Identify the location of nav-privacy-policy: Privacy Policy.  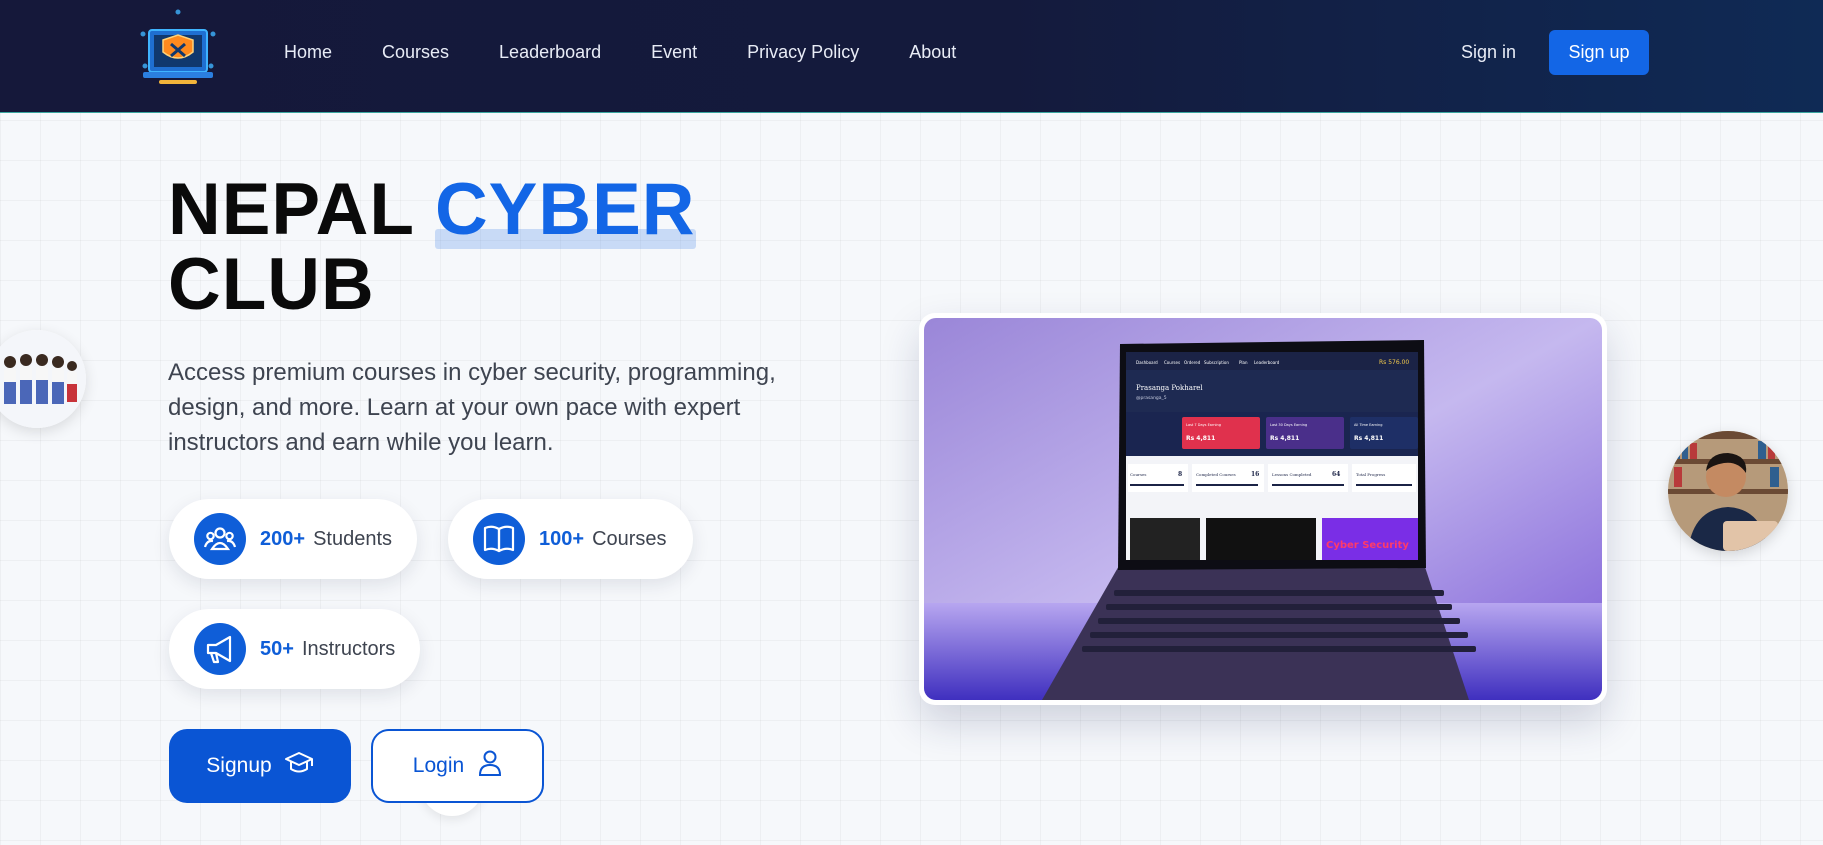
(803, 52).